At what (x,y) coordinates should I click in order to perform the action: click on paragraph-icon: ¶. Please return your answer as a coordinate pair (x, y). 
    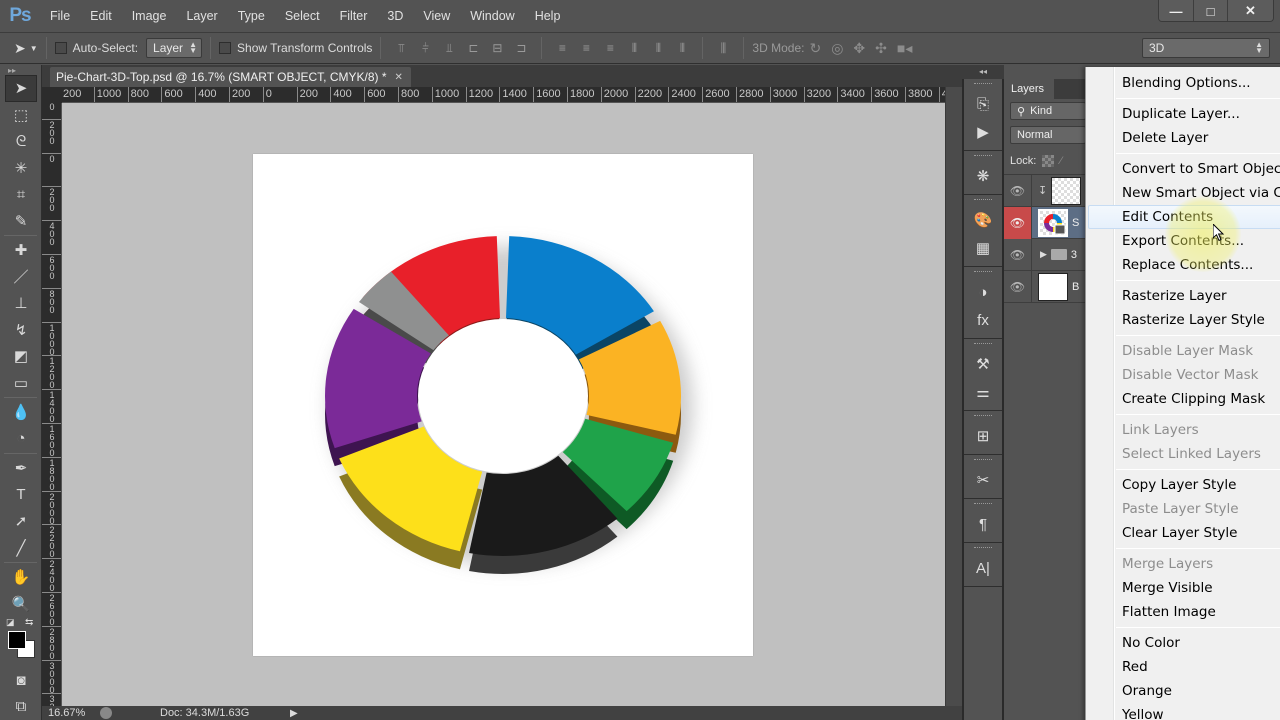
    Looking at the image, I should click on (983, 524).